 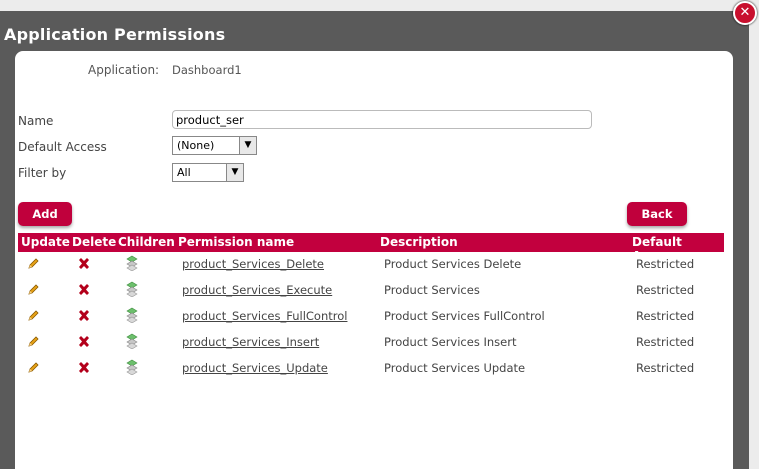 I want to click on permission-description: Product Services Insert, so click(x=450, y=342).